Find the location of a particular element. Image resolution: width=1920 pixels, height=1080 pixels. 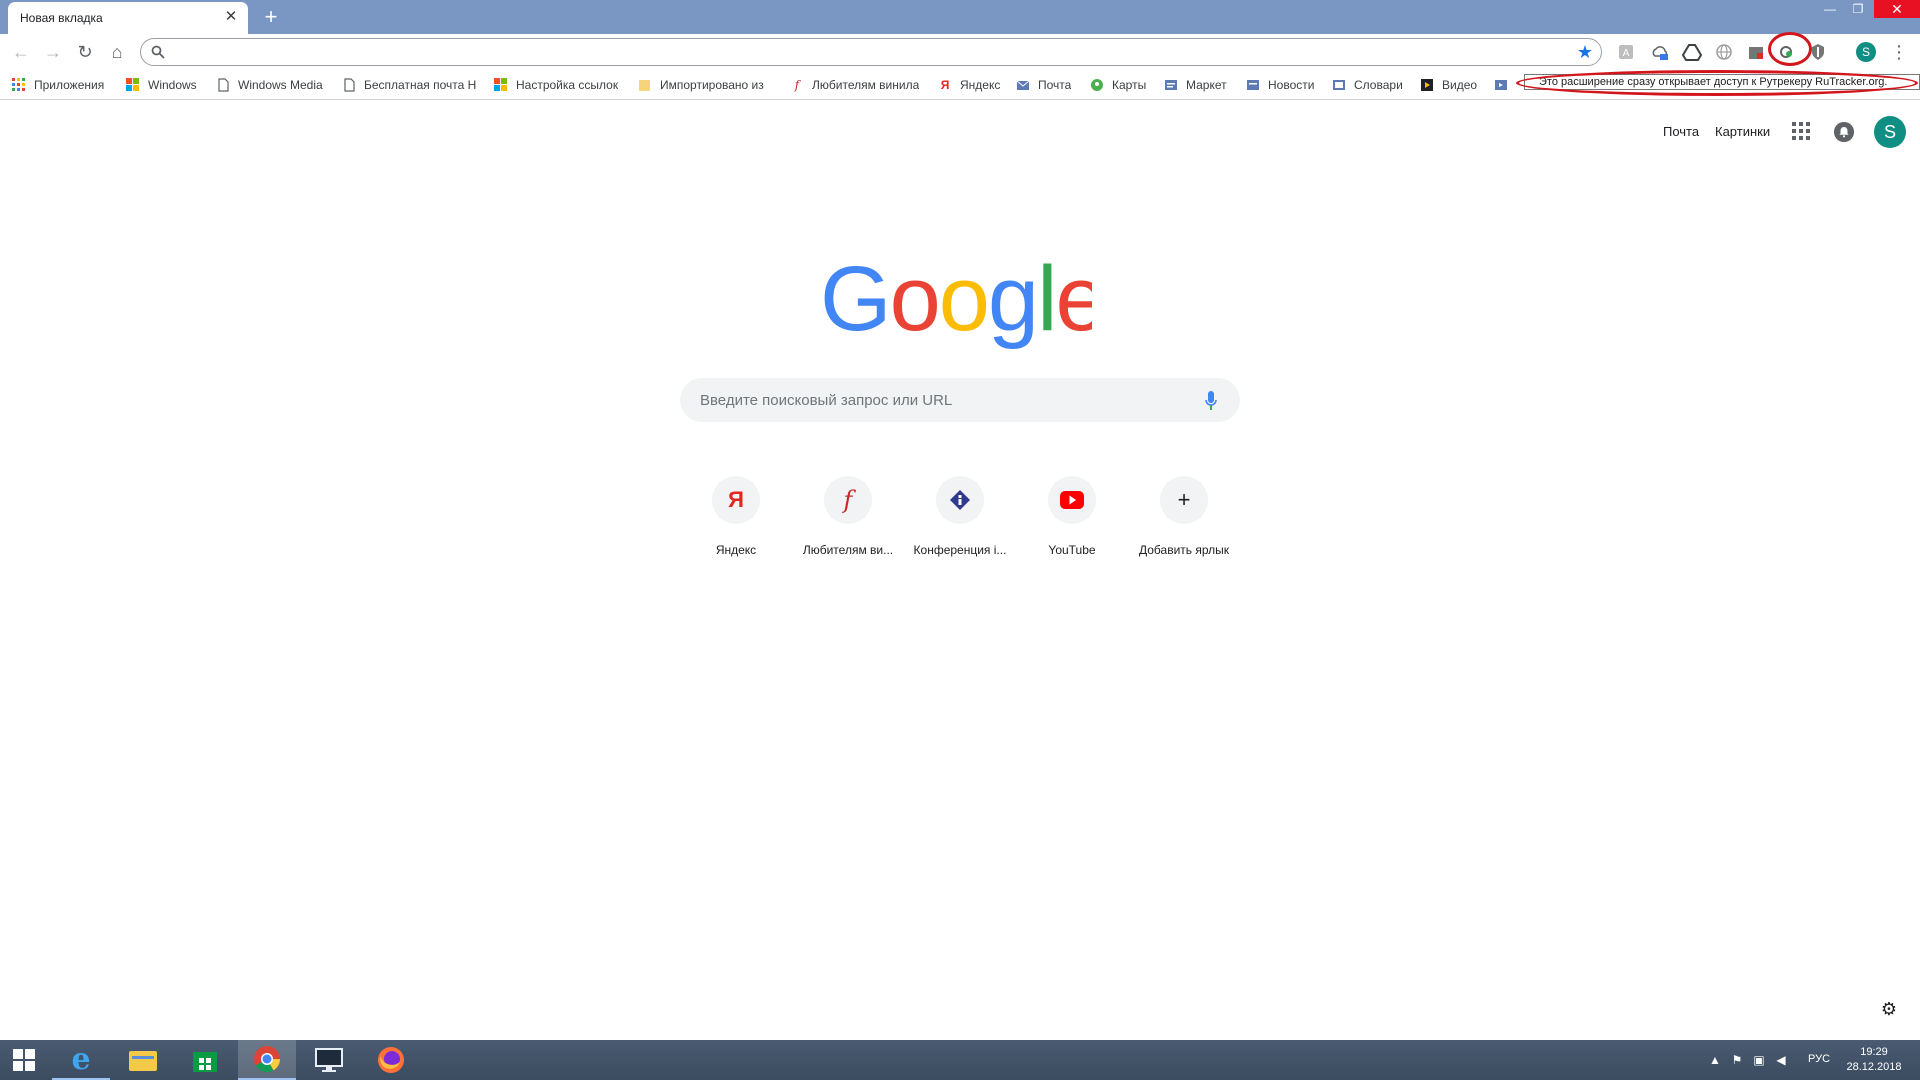

shortcut-yandex: Я Яндекс is located at coordinates (736, 521).